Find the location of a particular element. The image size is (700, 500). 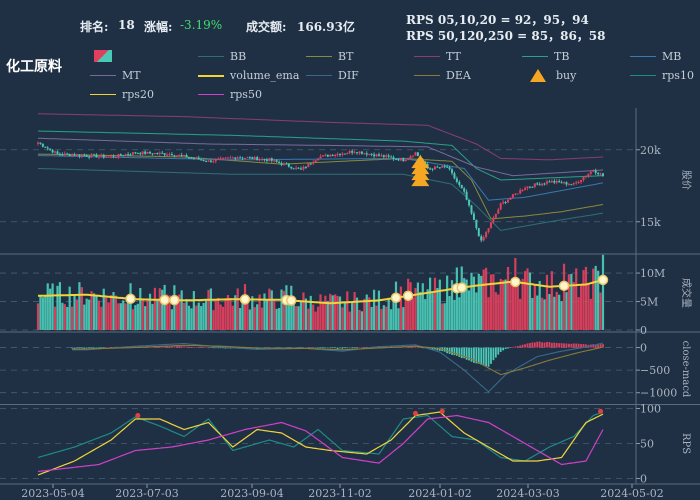

y-tick-label: 100 is located at coordinates (650, 409).